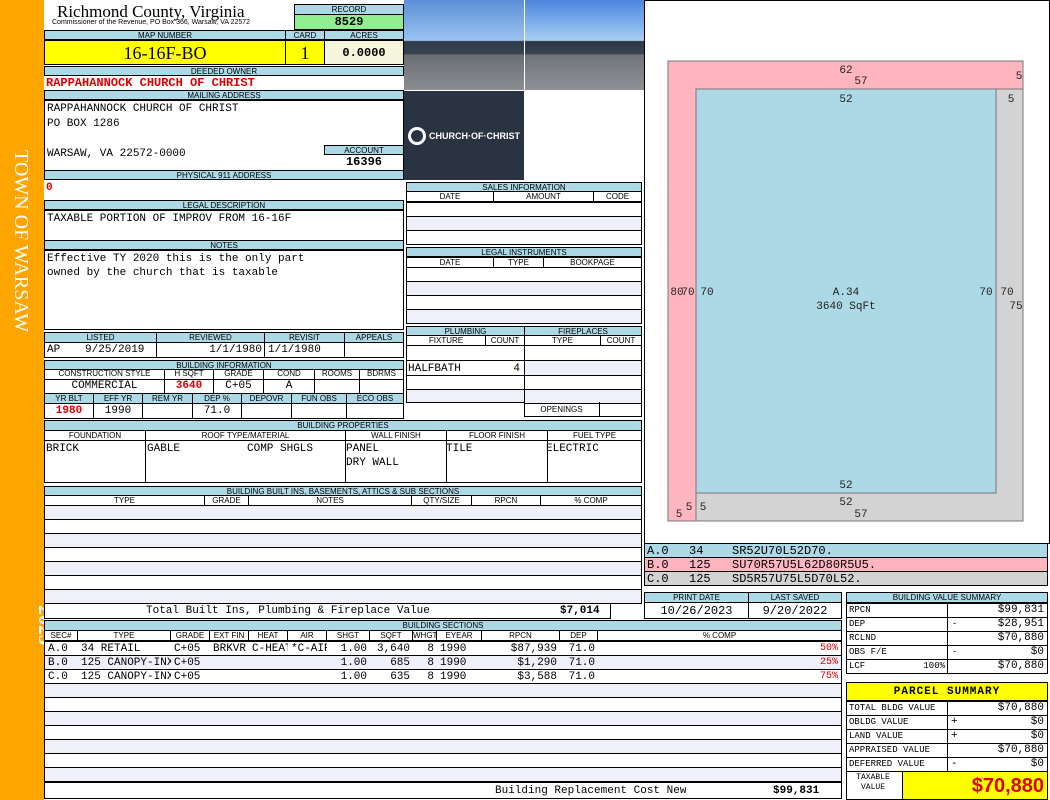 This screenshot has height=800, width=1050. Describe the element at coordinates (337, 374) in the screenshot. I see `rooms-label: ROOMS` at that location.